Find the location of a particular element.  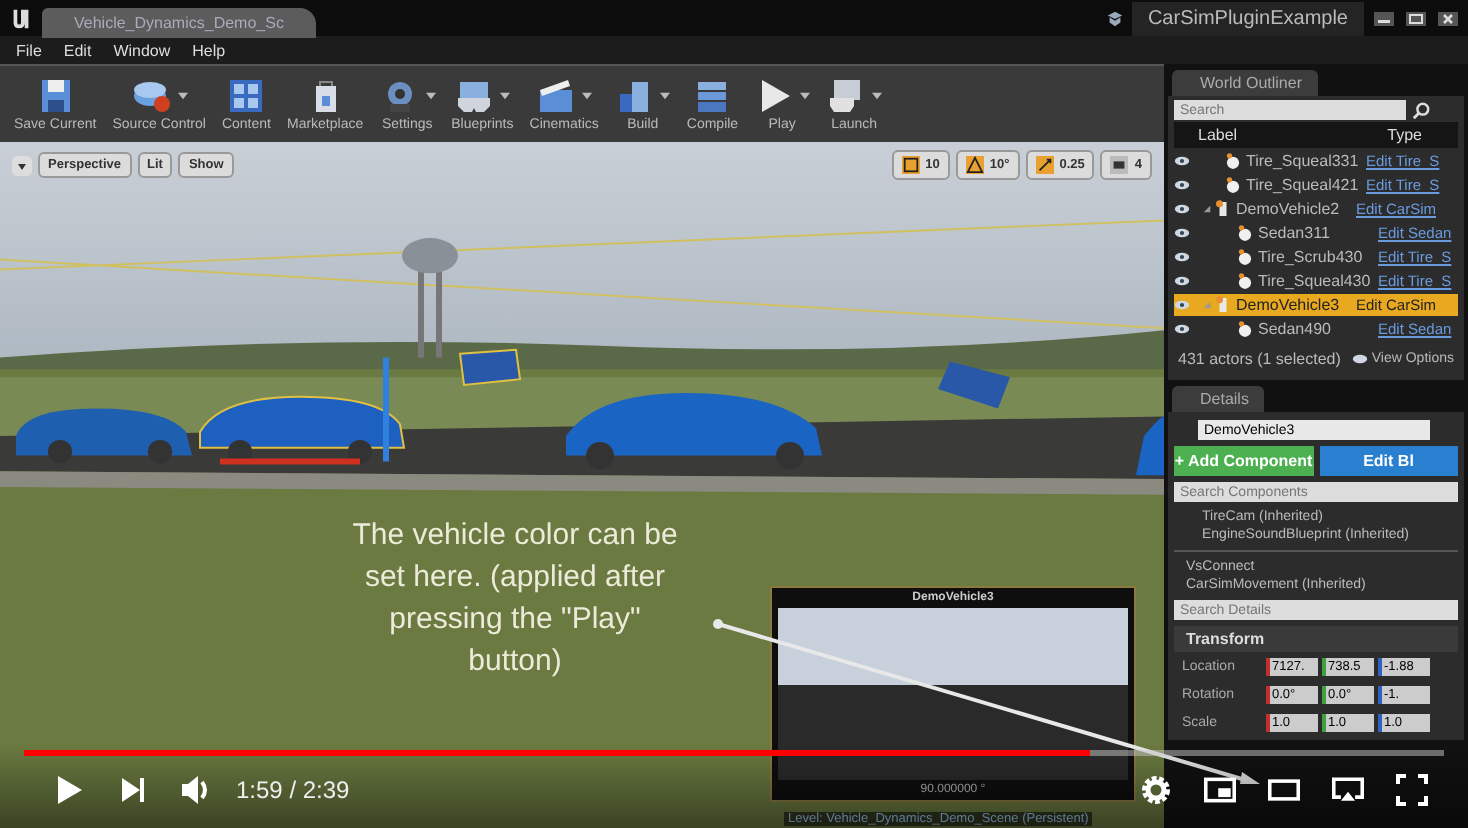

move-gizmo-drawing is located at coordinates (304, 411).